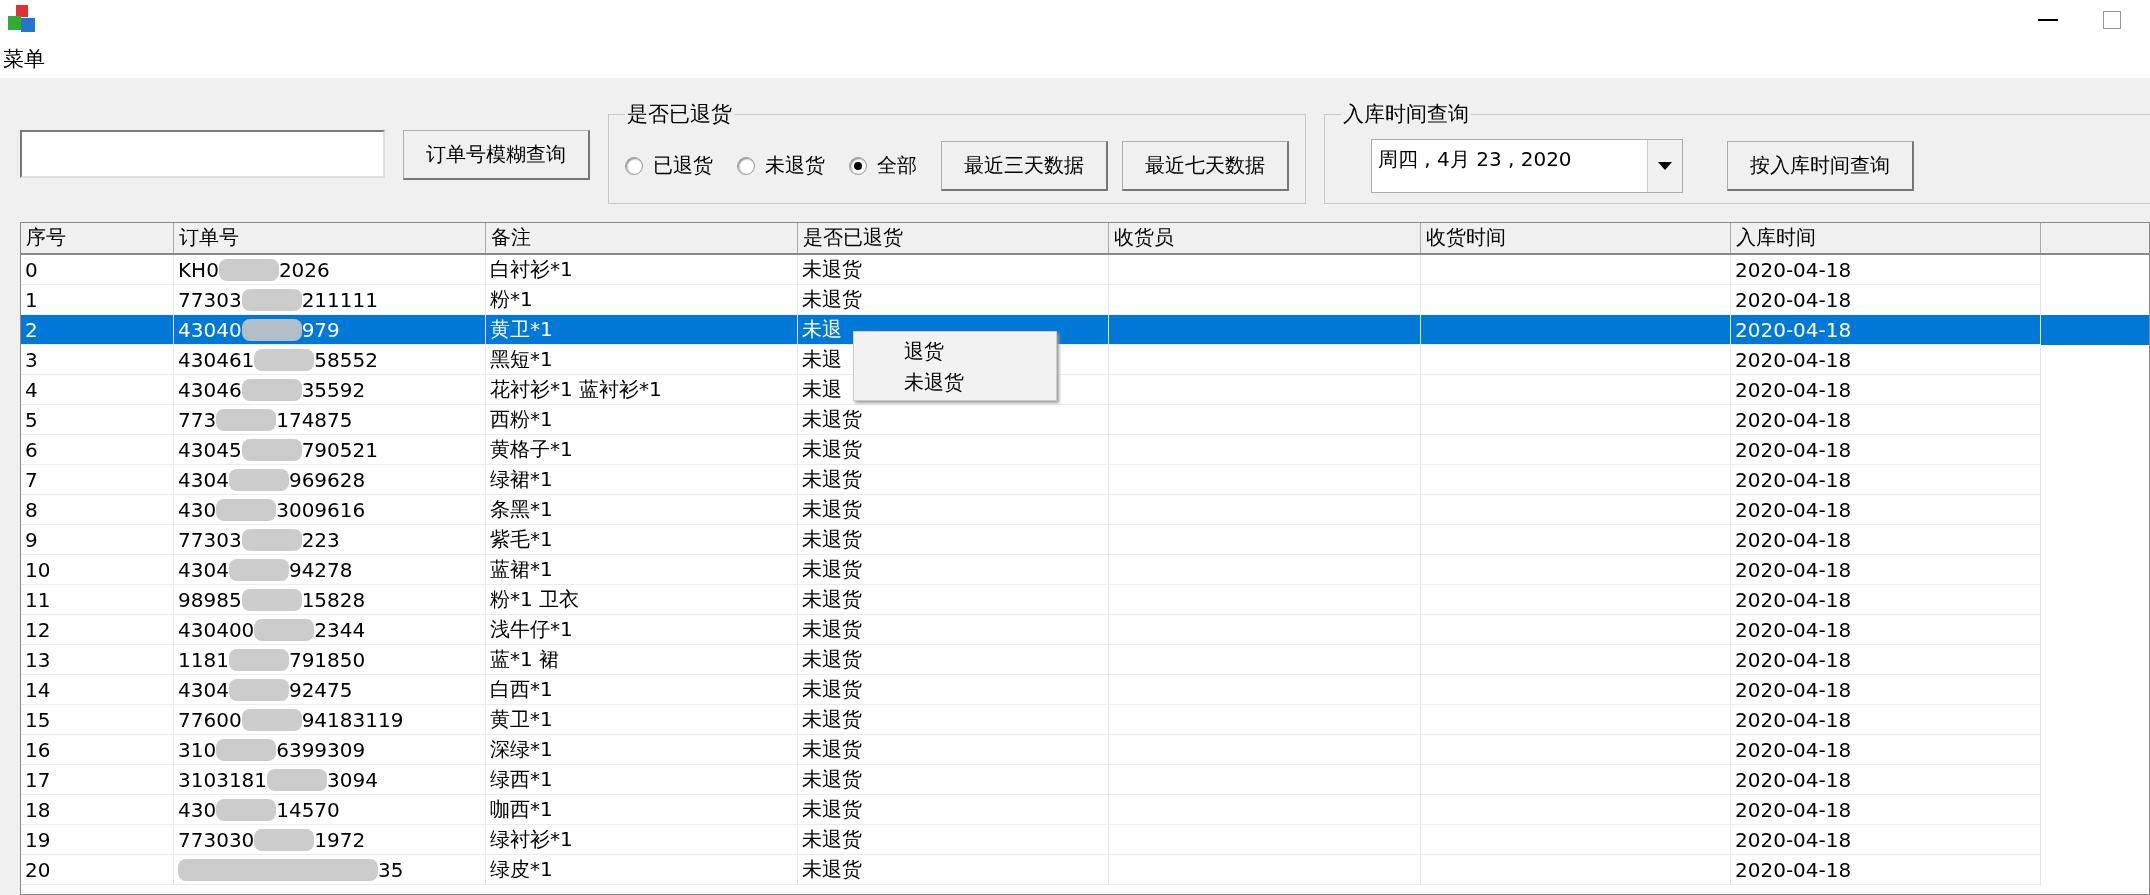 Image resolution: width=2150 pixels, height=895 pixels. What do you see at coordinates (24, 59) in the screenshot?
I see `menu-item: 菜单` at bounding box center [24, 59].